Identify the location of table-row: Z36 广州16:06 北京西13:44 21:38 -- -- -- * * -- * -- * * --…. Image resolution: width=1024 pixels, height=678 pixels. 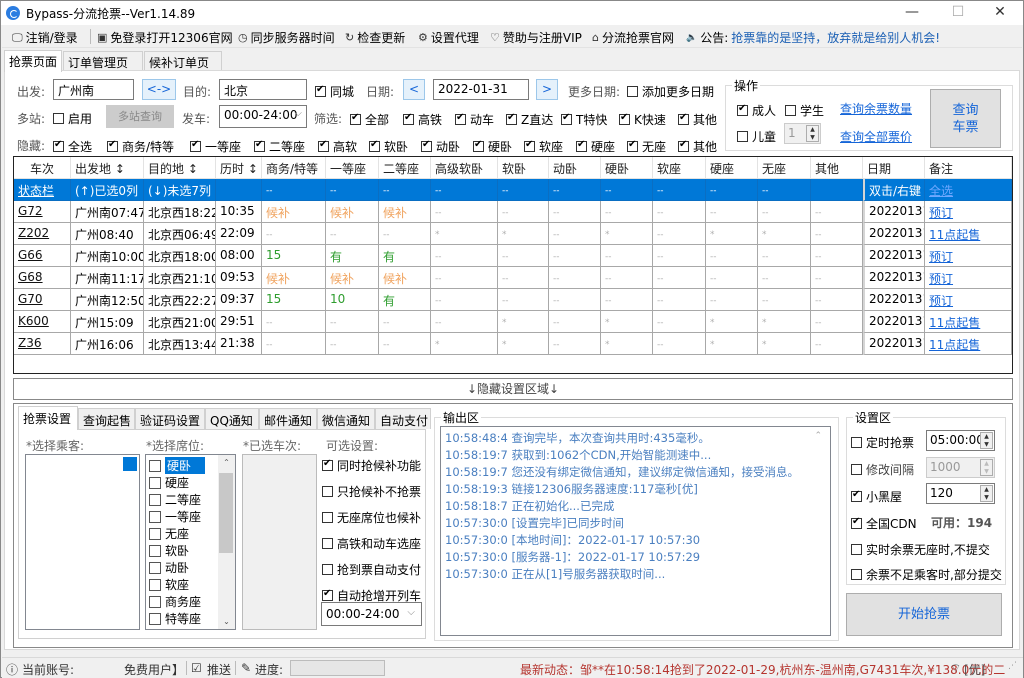
(513, 344).